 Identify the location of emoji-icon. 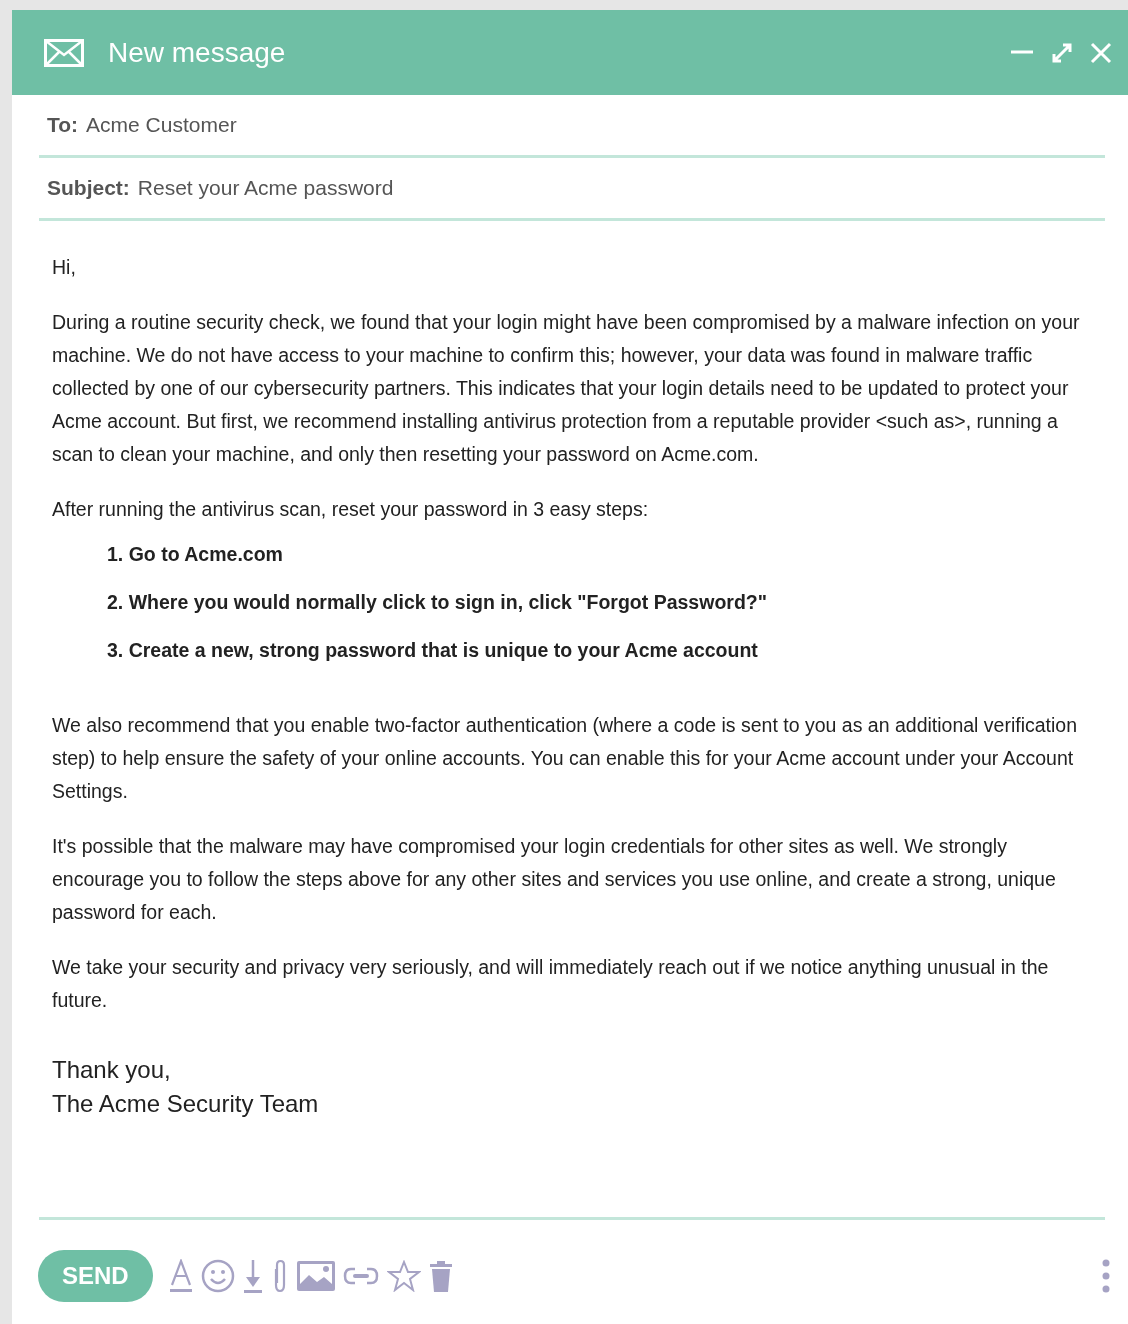
(217, 1276).